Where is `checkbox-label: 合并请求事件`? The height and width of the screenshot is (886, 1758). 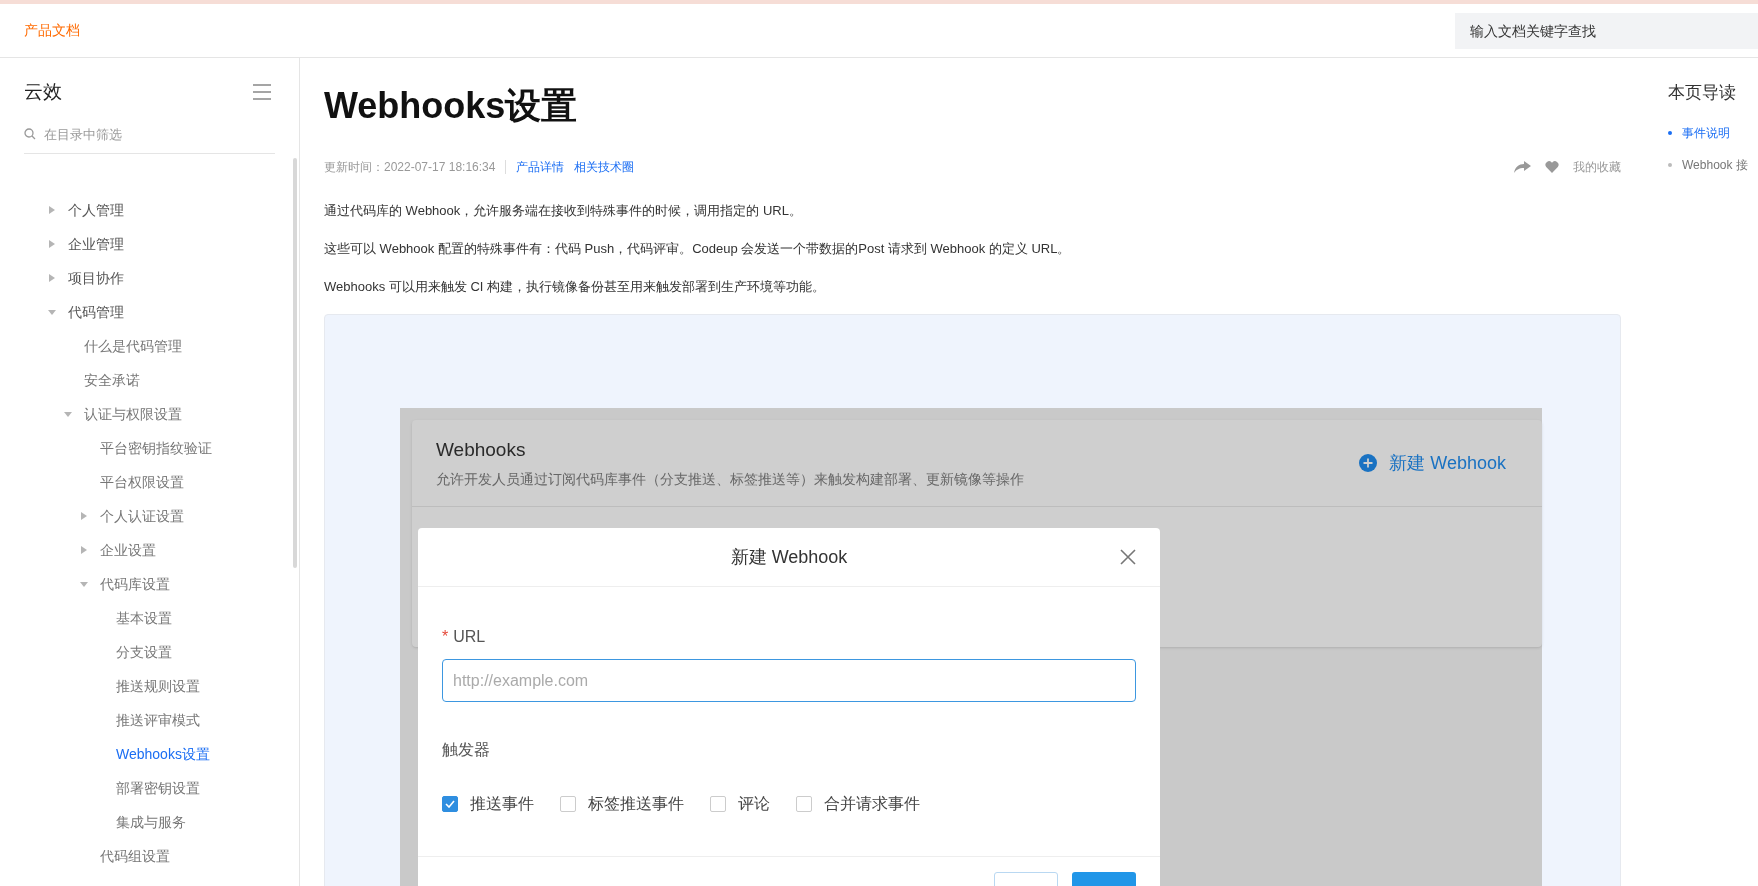 checkbox-label: 合并请求事件 is located at coordinates (872, 804).